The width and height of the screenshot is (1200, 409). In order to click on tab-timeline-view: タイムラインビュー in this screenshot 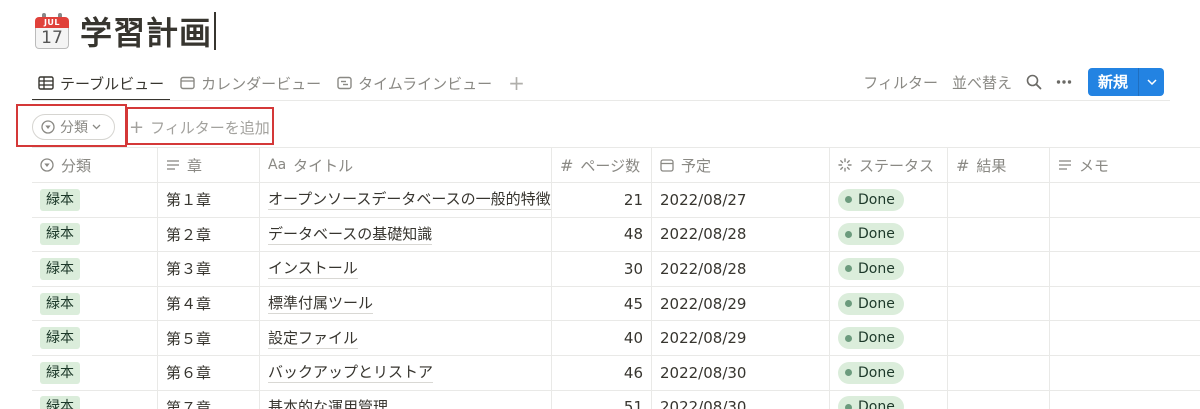, I will do `click(414, 83)`.